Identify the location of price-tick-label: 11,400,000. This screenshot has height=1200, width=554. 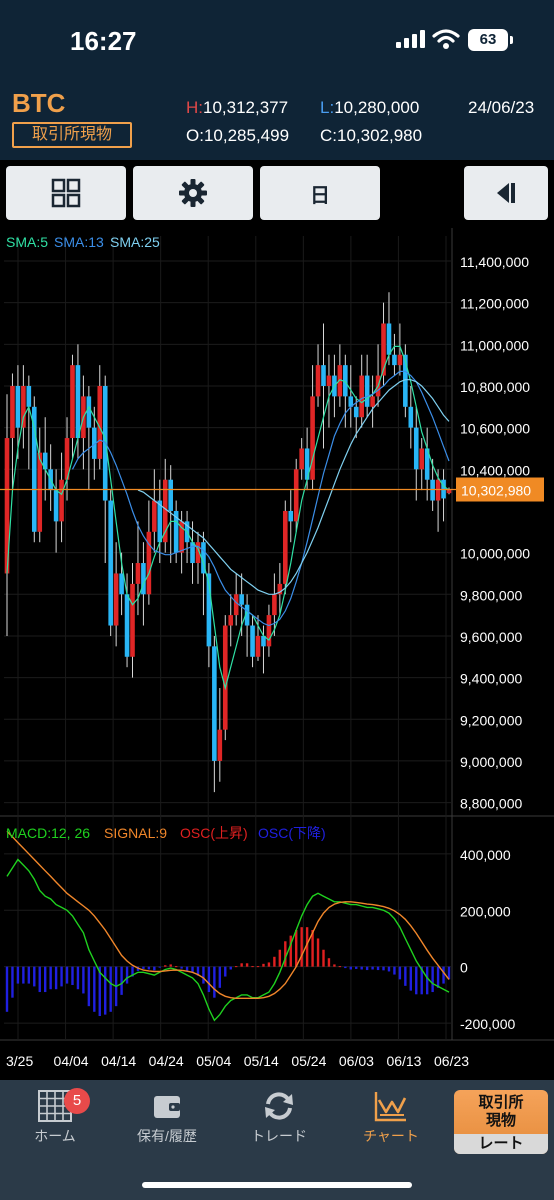
(494, 262).